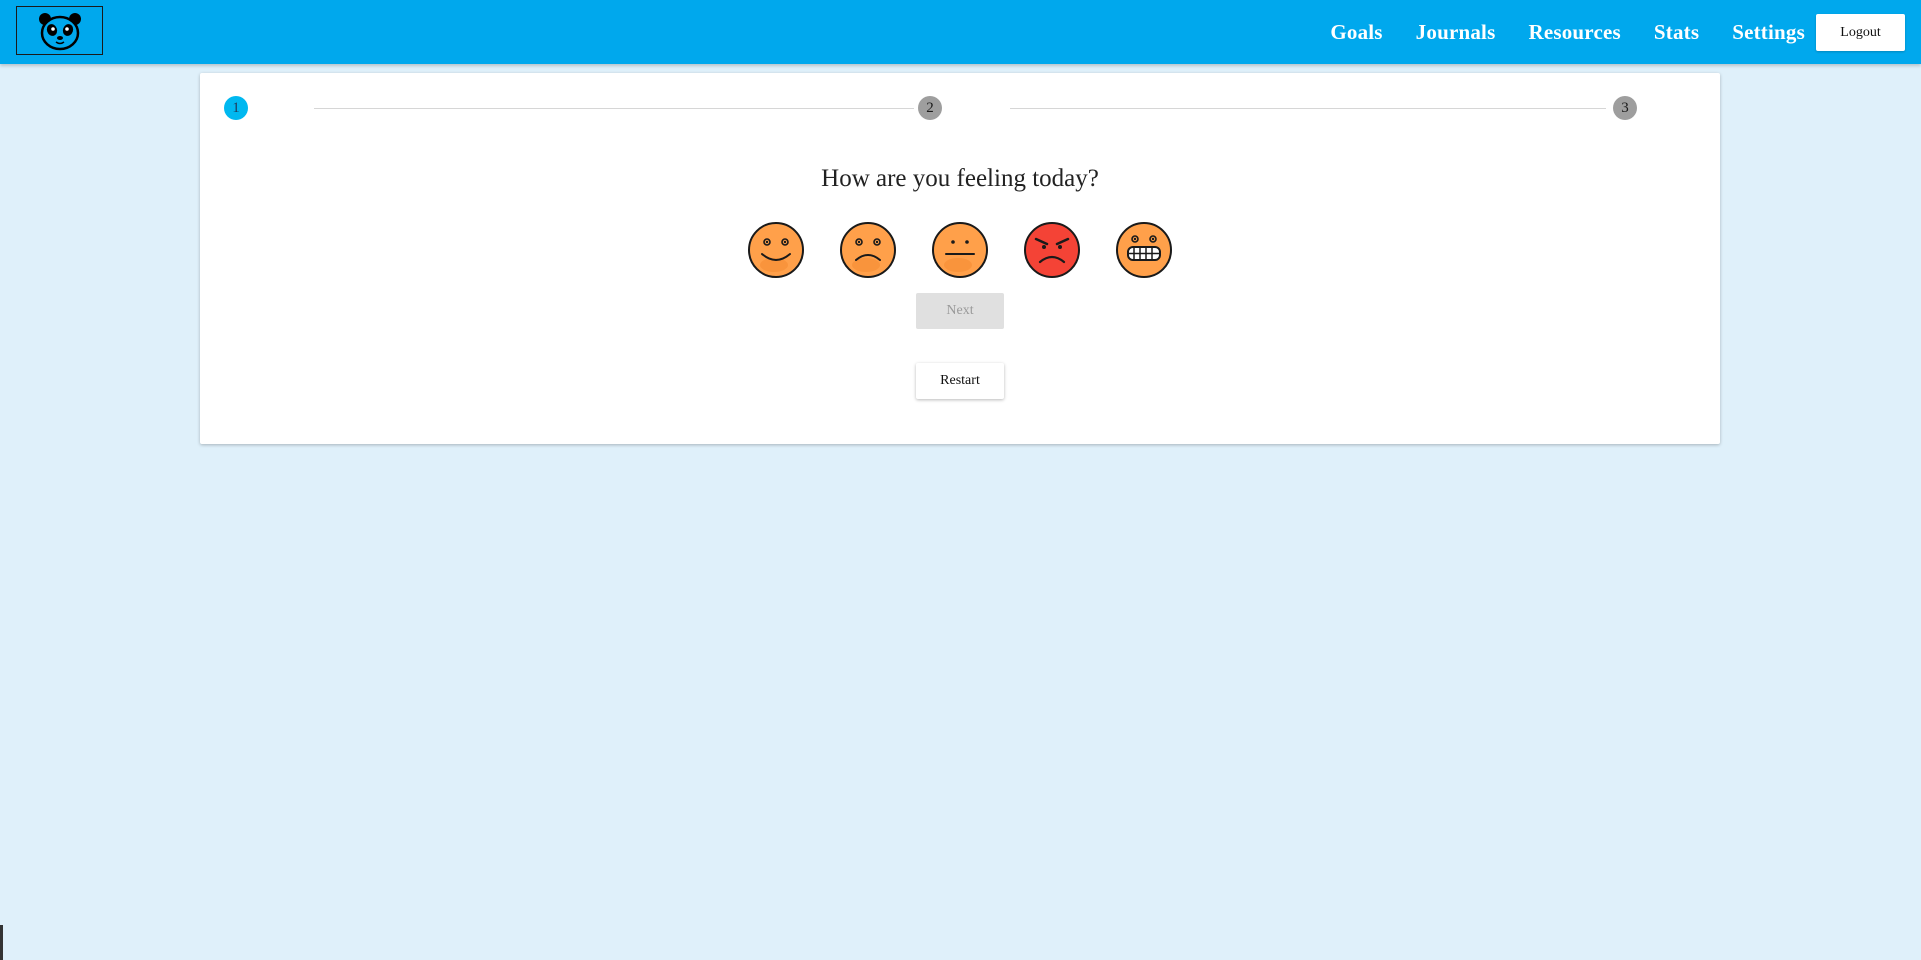 The image size is (1921, 960). Describe the element at coordinates (1, 942) in the screenshot. I see `scrollbar-edge` at that location.